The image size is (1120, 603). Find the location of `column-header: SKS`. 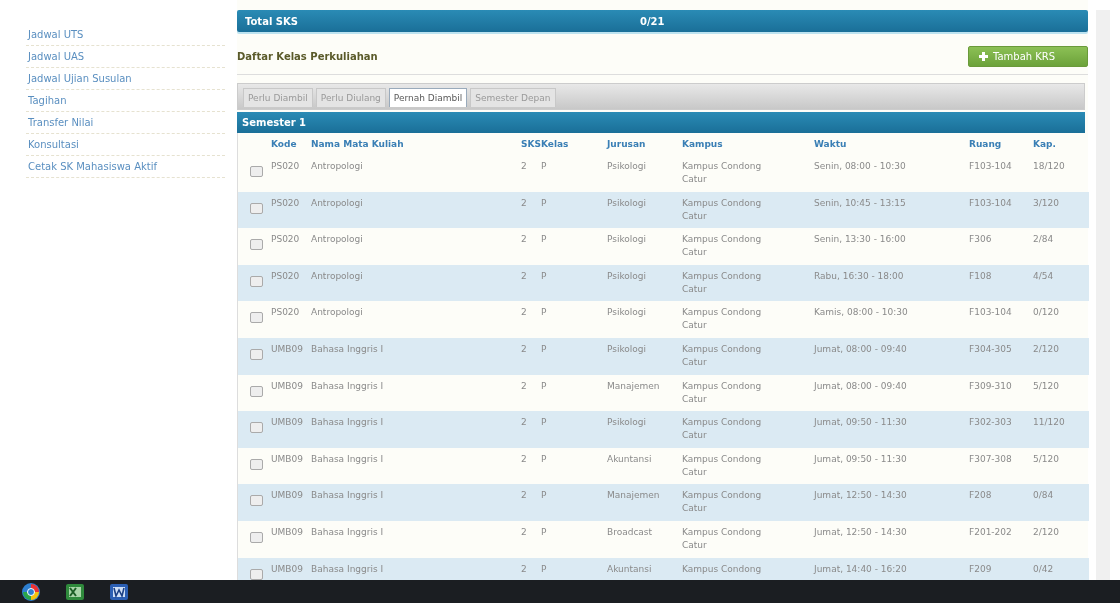

column-header: SKS is located at coordinates (531, 144).